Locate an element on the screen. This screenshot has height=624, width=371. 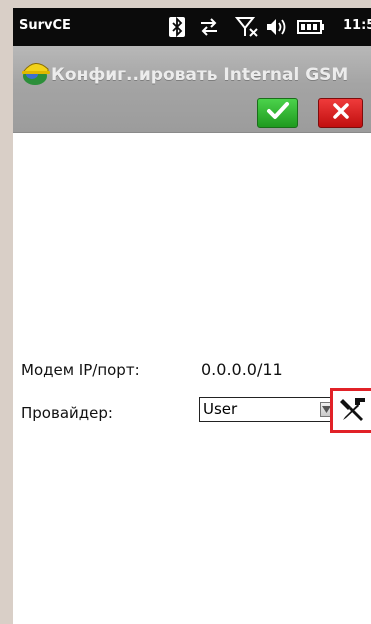
page-title: Конфиг..ировать Internal GSM is located at coordinates (200, 75).